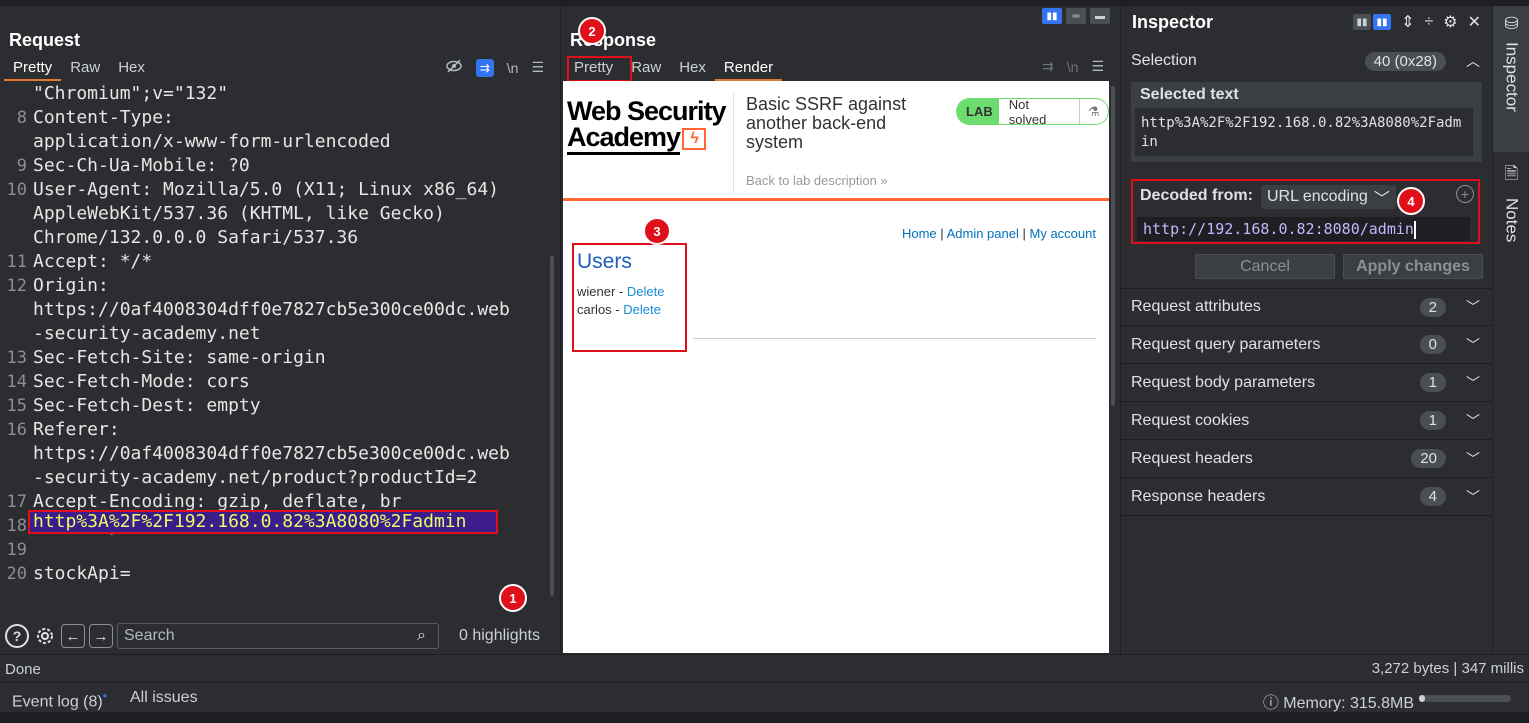  I want to click on code-text: Accept: */*, so click(89, 262).